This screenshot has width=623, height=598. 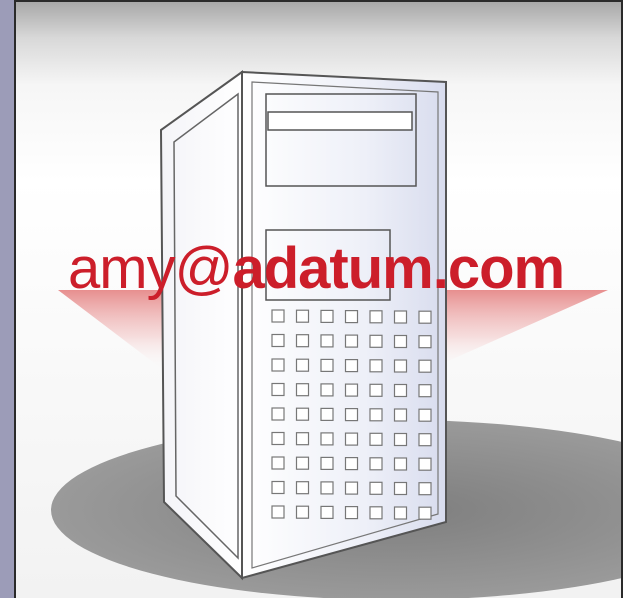 What do you see at coordinates (201, 325) in the screenshot?
I see `tower-side` at bounding box center [201, 325].